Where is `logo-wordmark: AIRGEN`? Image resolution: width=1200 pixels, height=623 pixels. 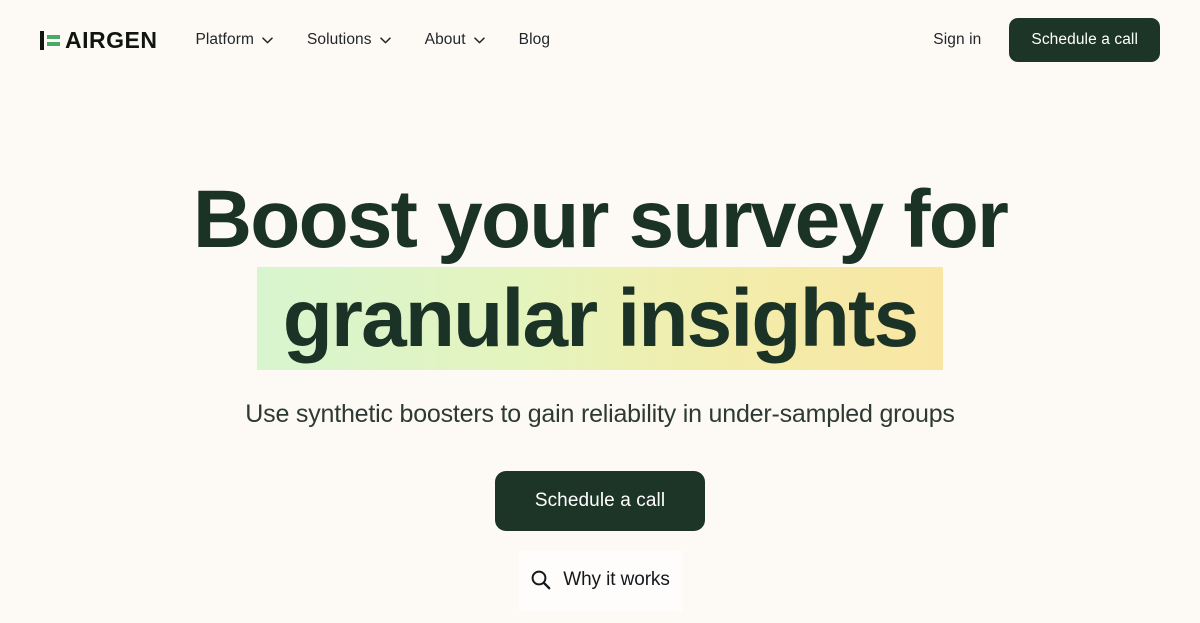
logo-wordmark: AIRGEN is located at coordinates (111, 39).